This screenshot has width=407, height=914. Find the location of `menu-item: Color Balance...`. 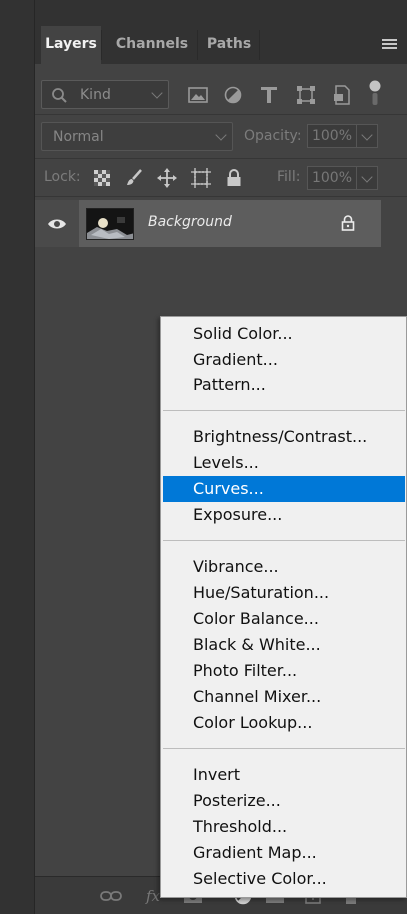

menu-item: Color Balance... is located at coordinates (284, 619).